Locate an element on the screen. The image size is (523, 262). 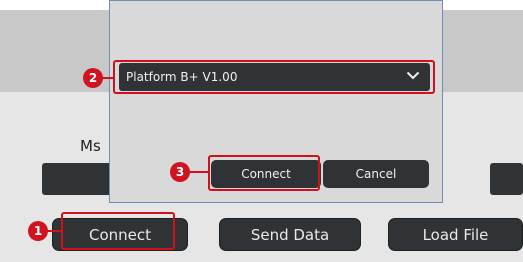
message-field-right is located at coordinates (506, 179).